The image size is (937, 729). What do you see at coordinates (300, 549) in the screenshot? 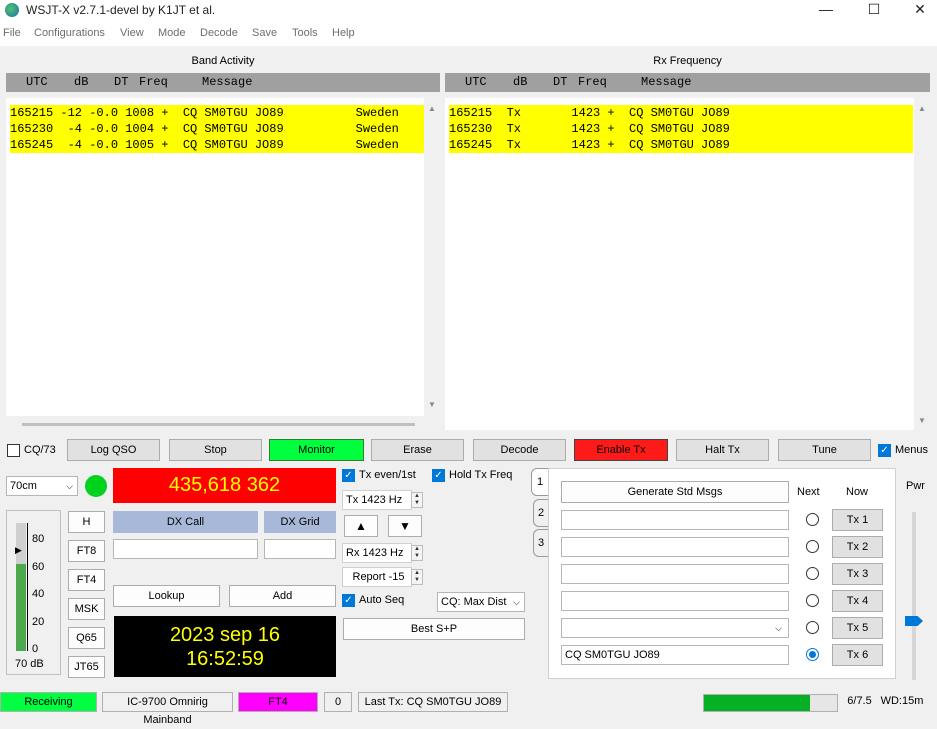
I see `dx-grid-input` at bounding box center [300, 549].